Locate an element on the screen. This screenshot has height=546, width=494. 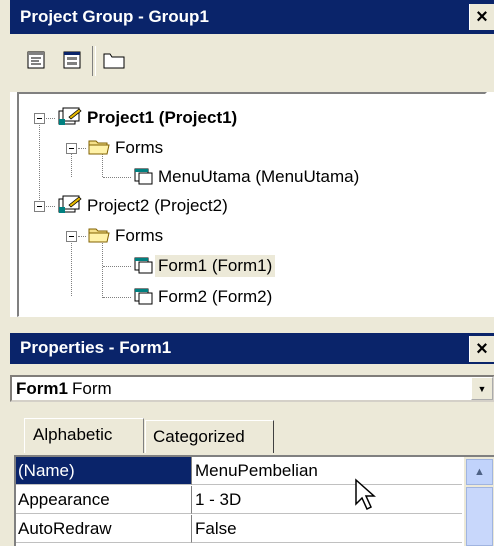
toggle-folders-icon is located at coordinates (114, 61).